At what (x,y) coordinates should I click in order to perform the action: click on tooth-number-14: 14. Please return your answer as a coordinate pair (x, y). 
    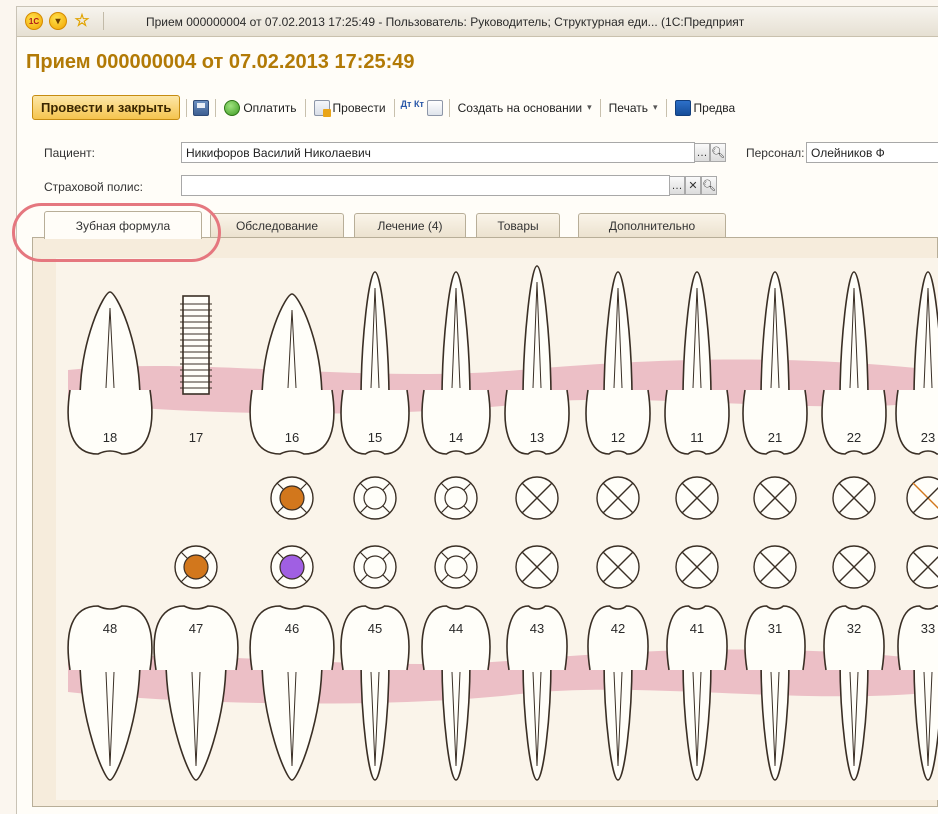
    Looking at the image, I should click on (456, 437).